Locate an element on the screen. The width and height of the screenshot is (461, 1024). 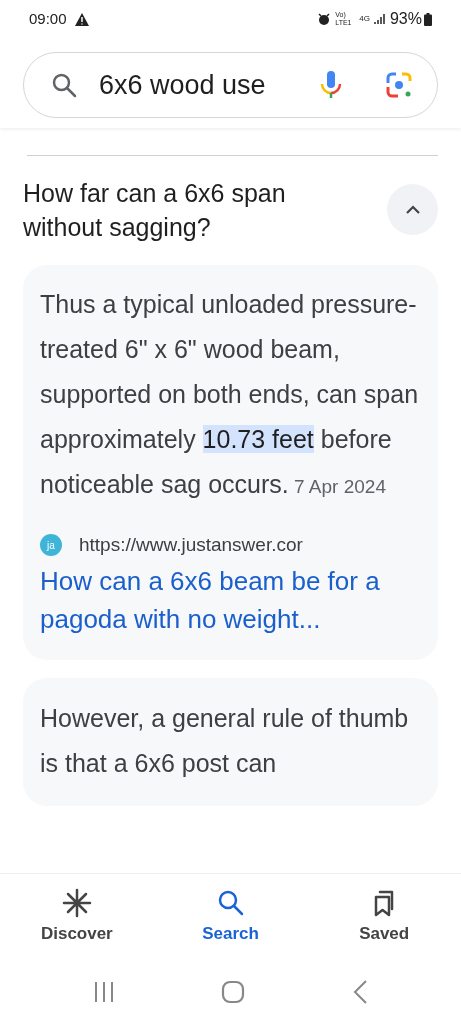
battery-icon is located at coordinates (428, 19).